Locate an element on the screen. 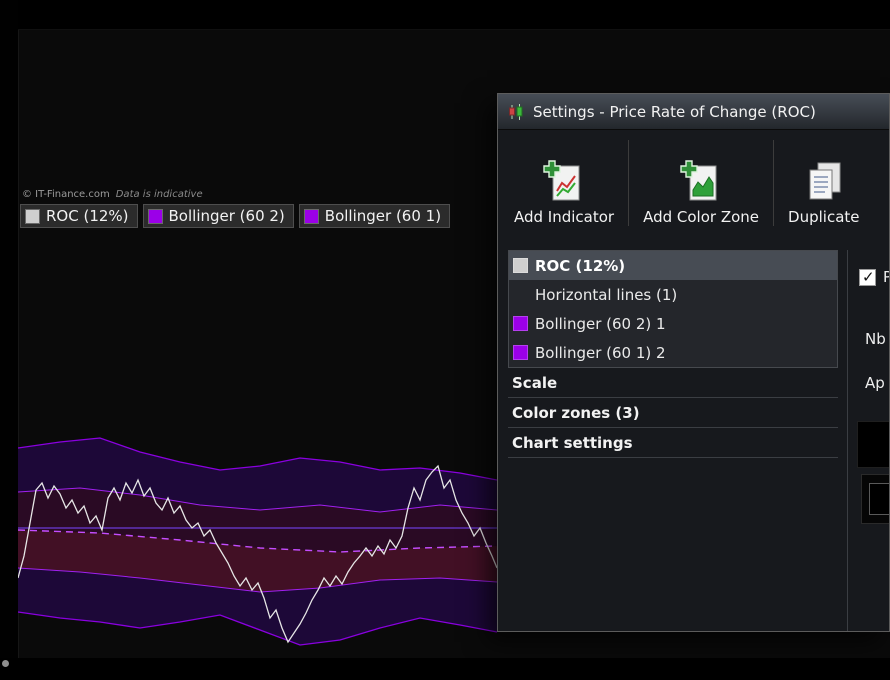  legend-bollinger-60-1: Bollinger (60 1) is located at coordinates (374, 216).